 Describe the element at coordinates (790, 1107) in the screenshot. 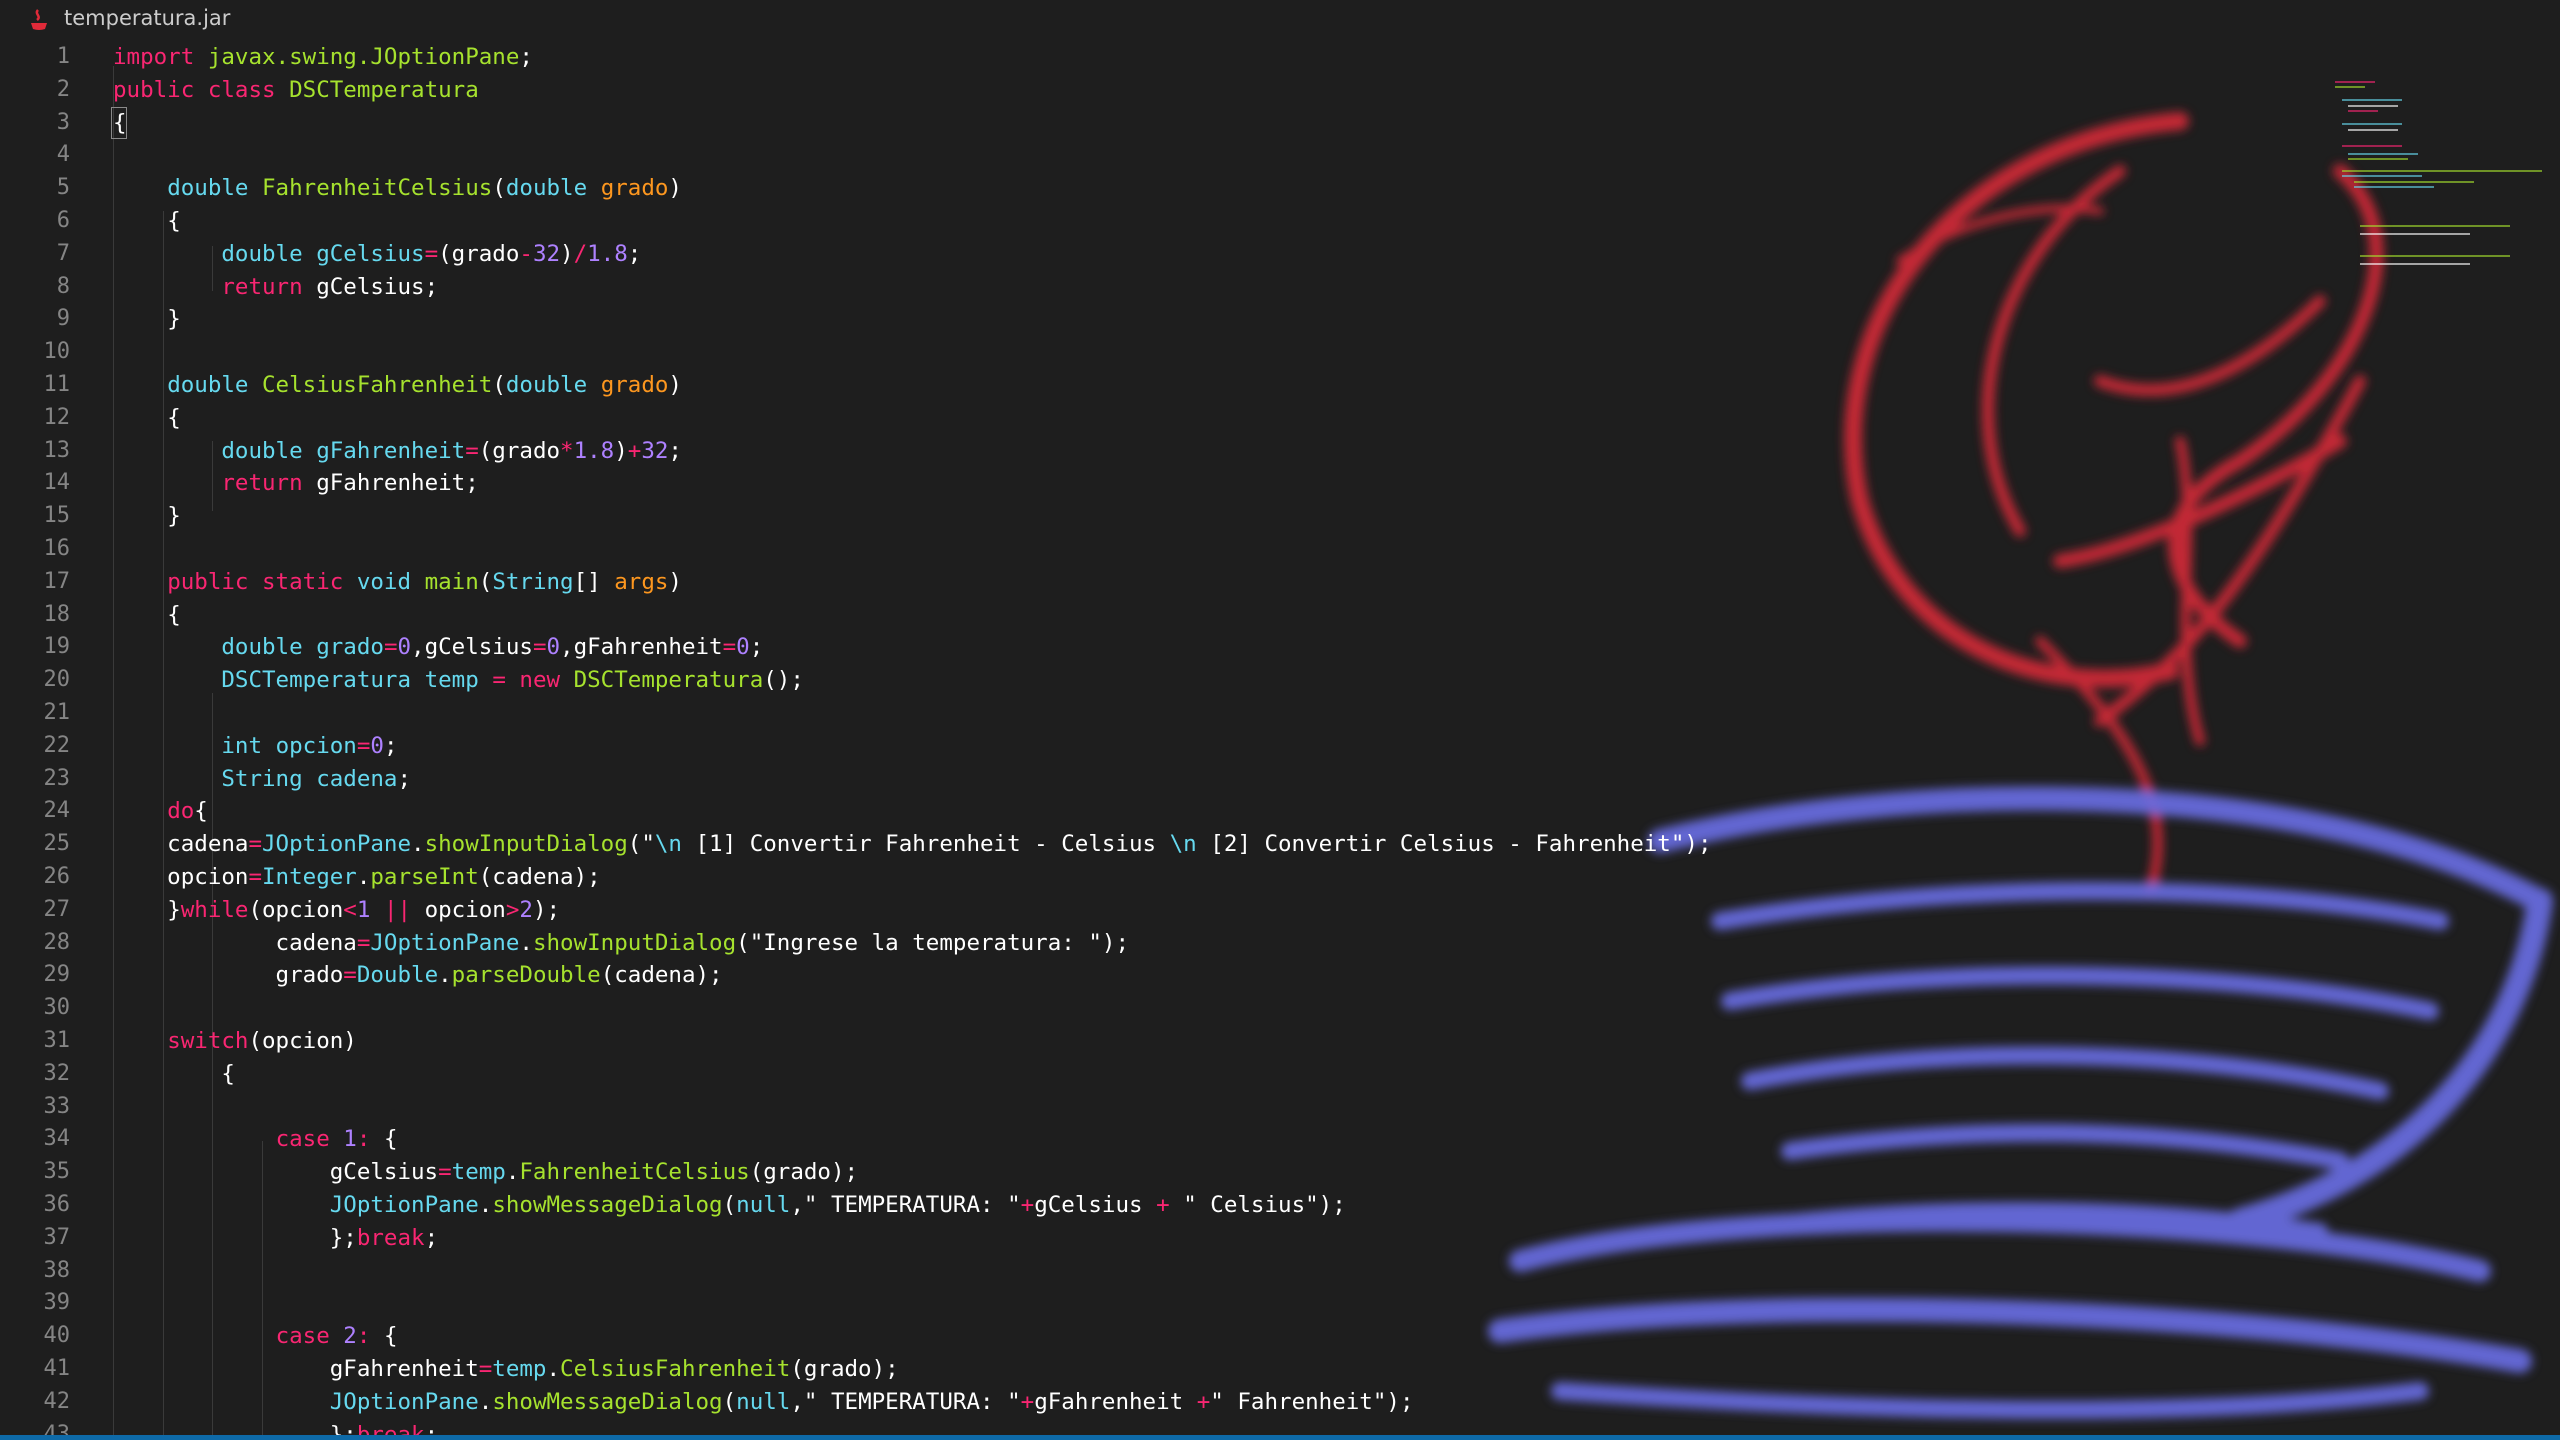

I see `code-line: 33` at that location.